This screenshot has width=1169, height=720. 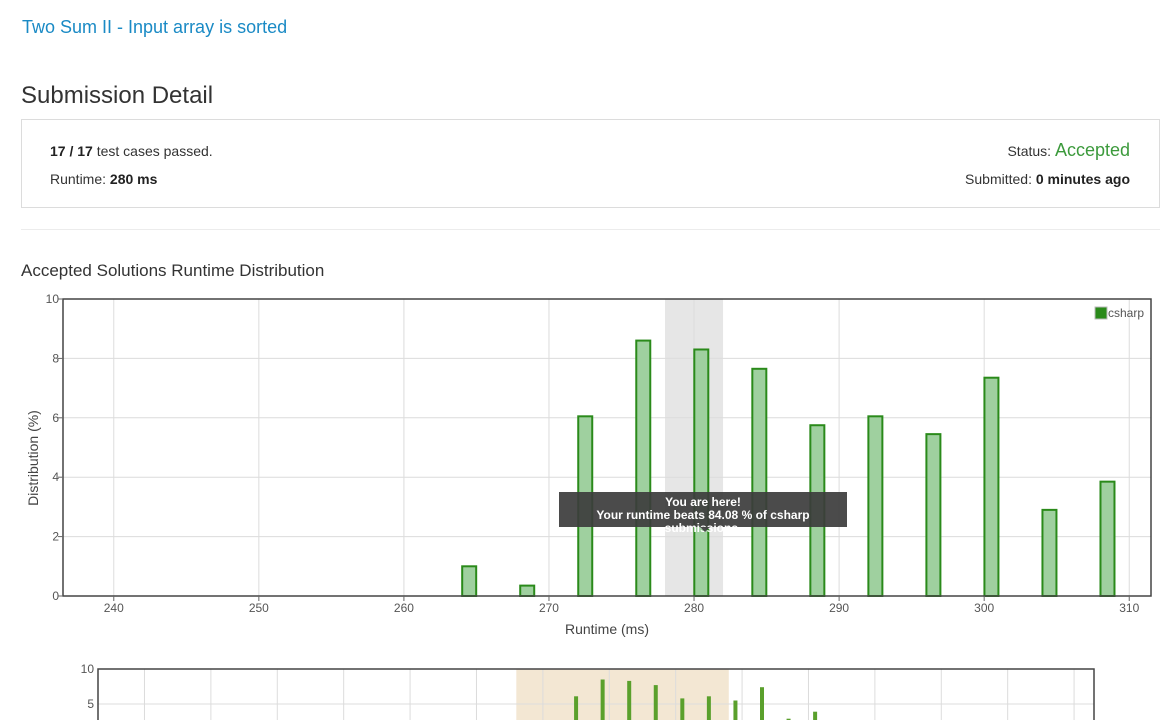 What do you see at coordinates (1129, 608) in the screenshot?
I see `x-tick-label: 310` at bounding box center [1129, 608].